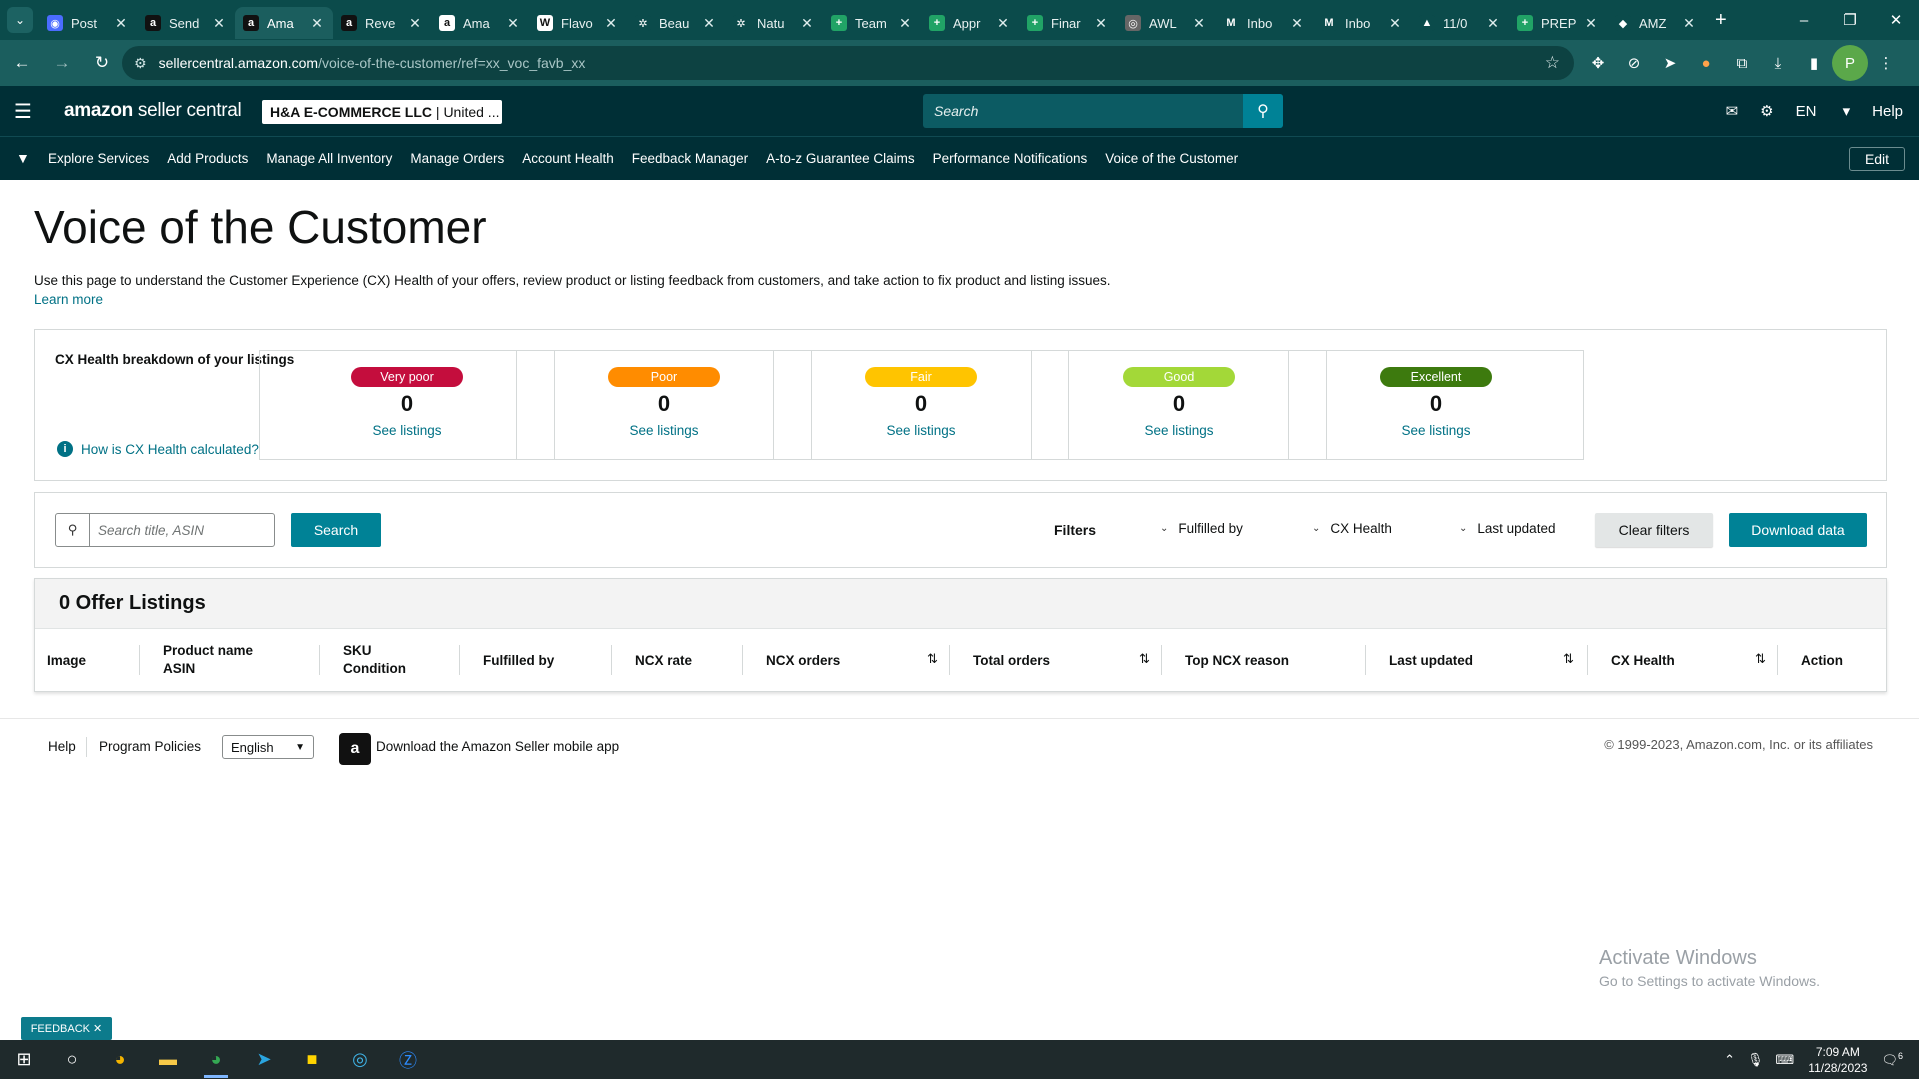  What do you see at coordinates (1732, 111) in the screenshot?
I see `mail-icon: ✉` at bounding box center [1732, 111].